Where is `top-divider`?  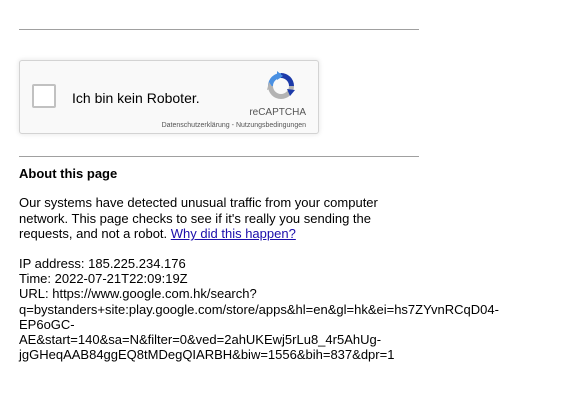
top-divider is located at coordinates (219, 29).